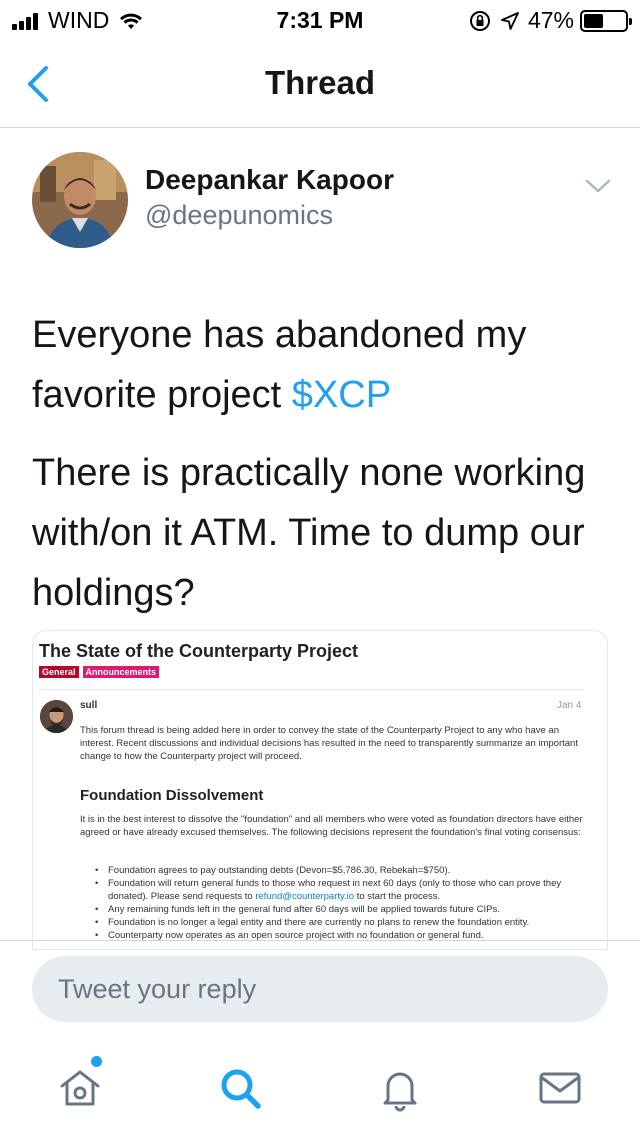  I want to click on page-title: Thread, so click(320, 82).